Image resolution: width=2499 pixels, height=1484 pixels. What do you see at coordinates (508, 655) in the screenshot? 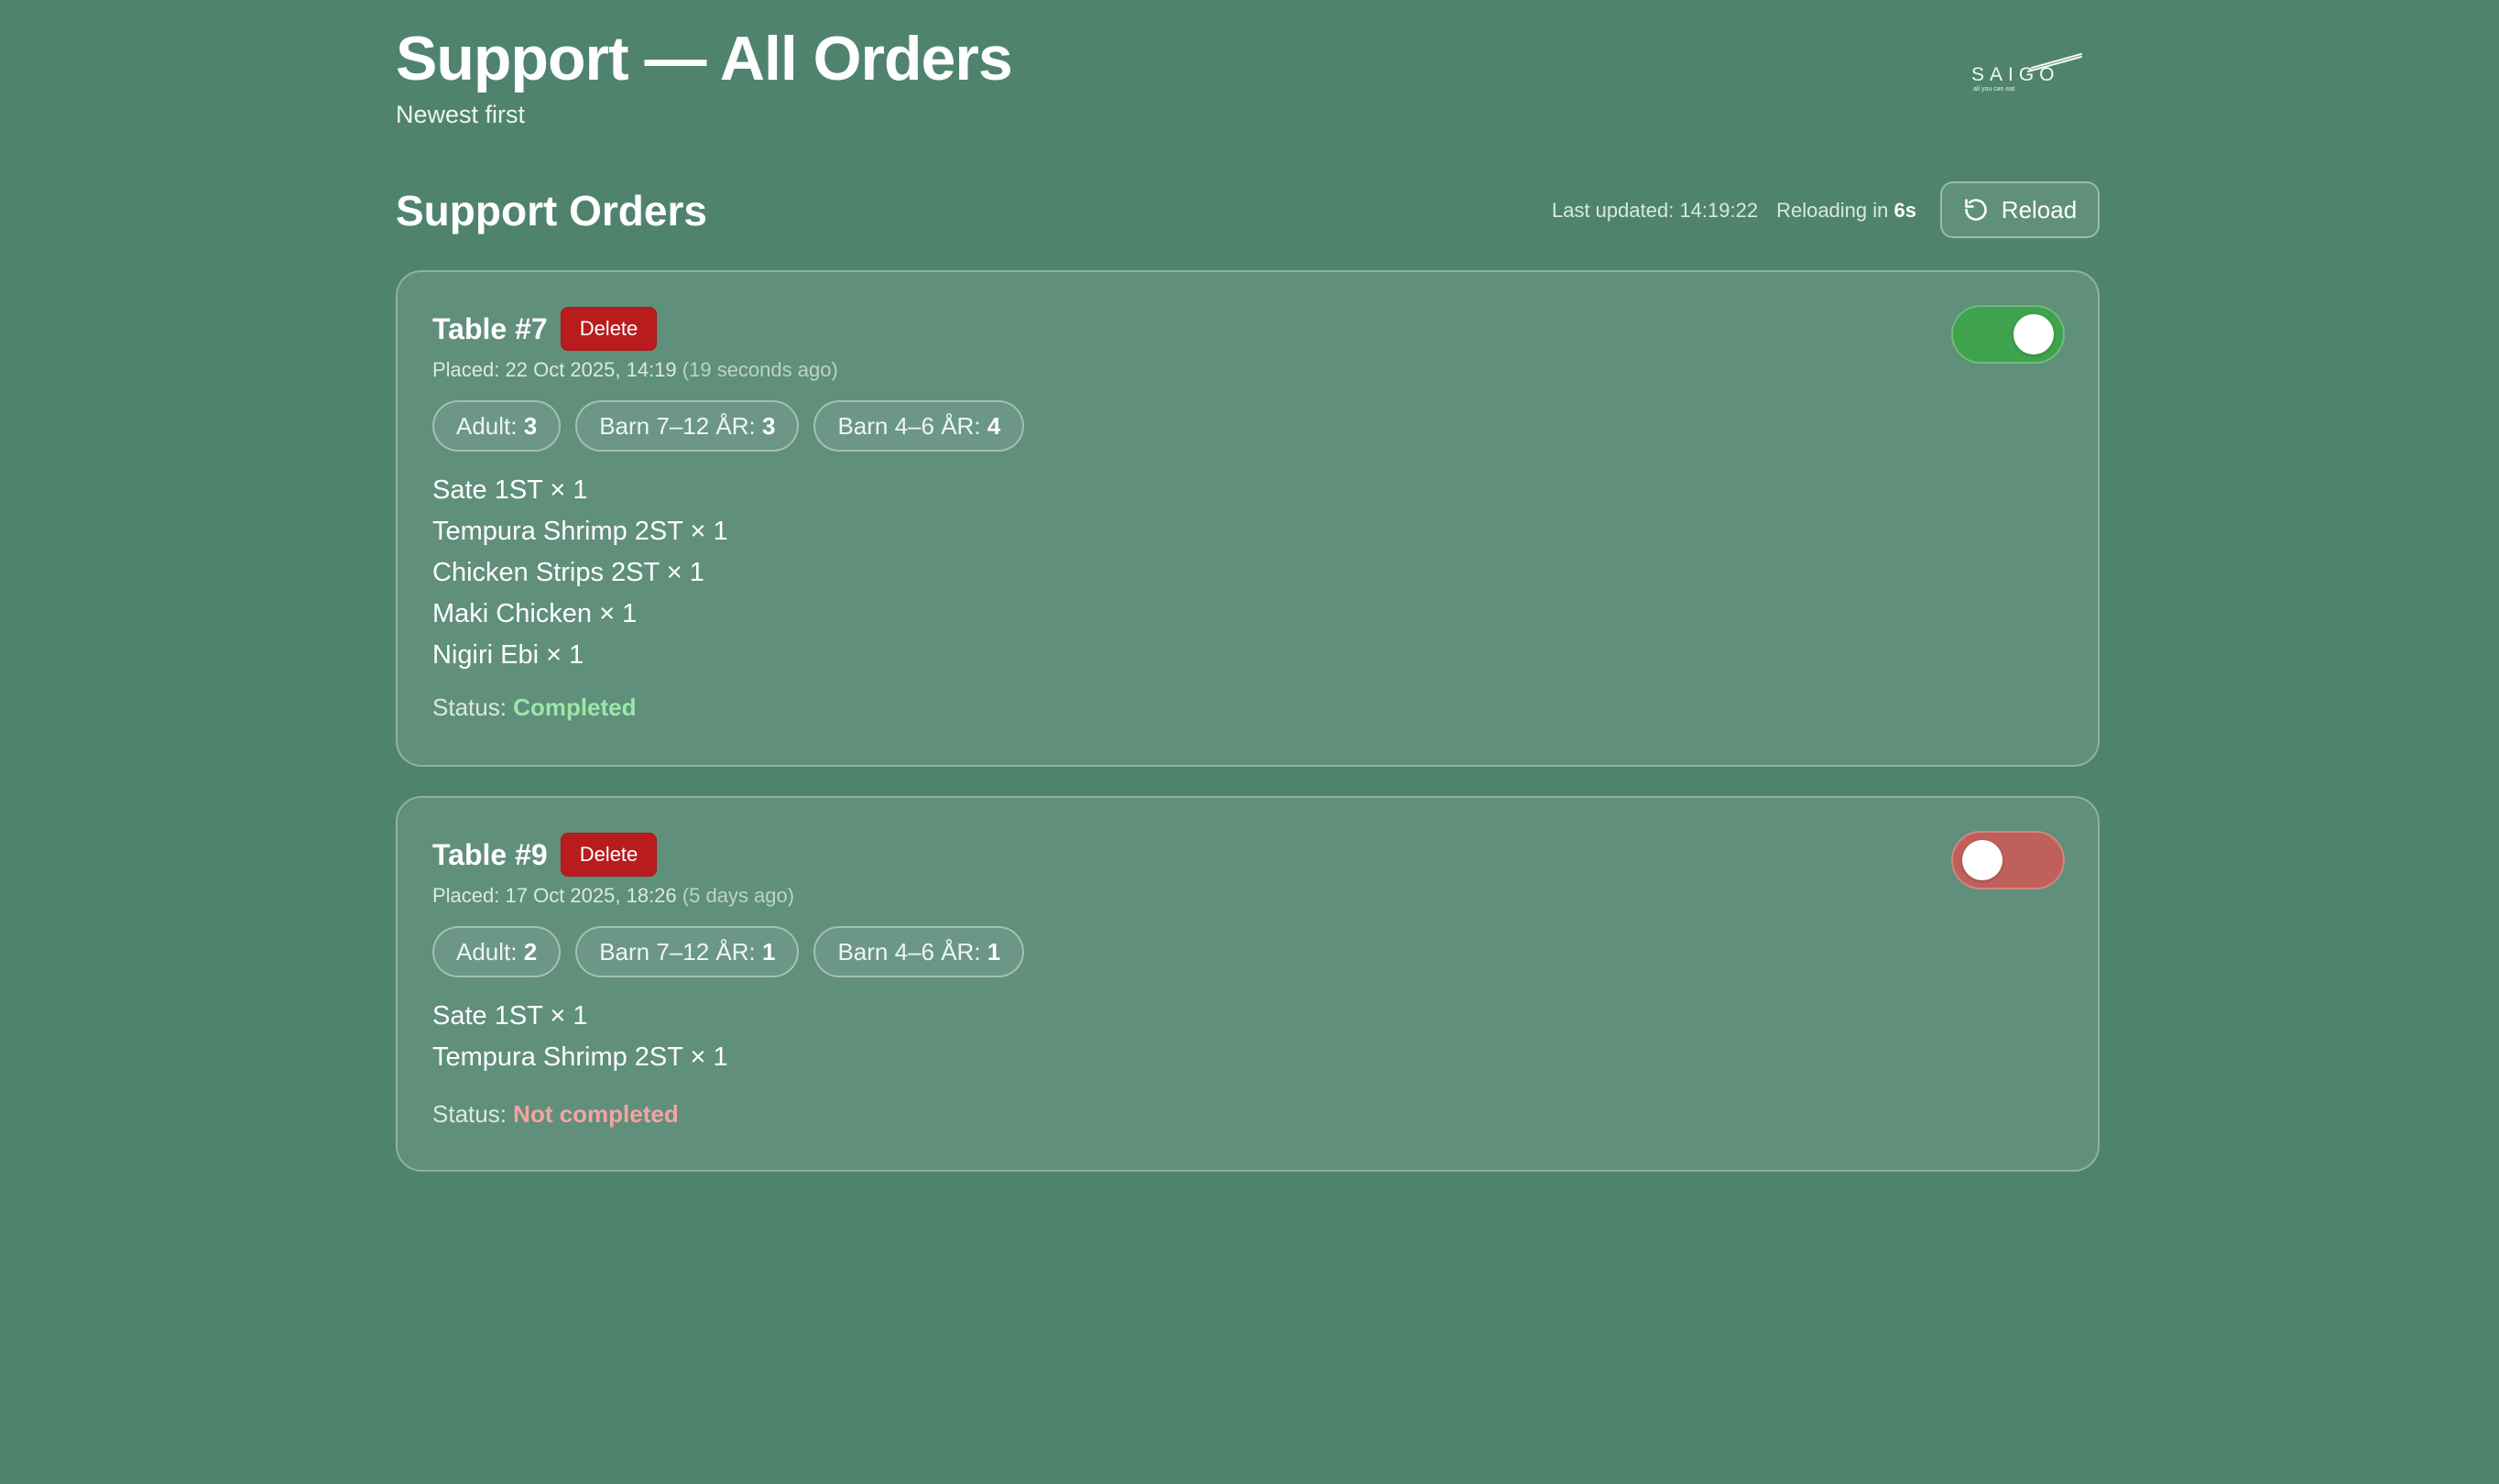
I see `order-item: Nigiri Ebi × 1` at bounding box center [508, 655].